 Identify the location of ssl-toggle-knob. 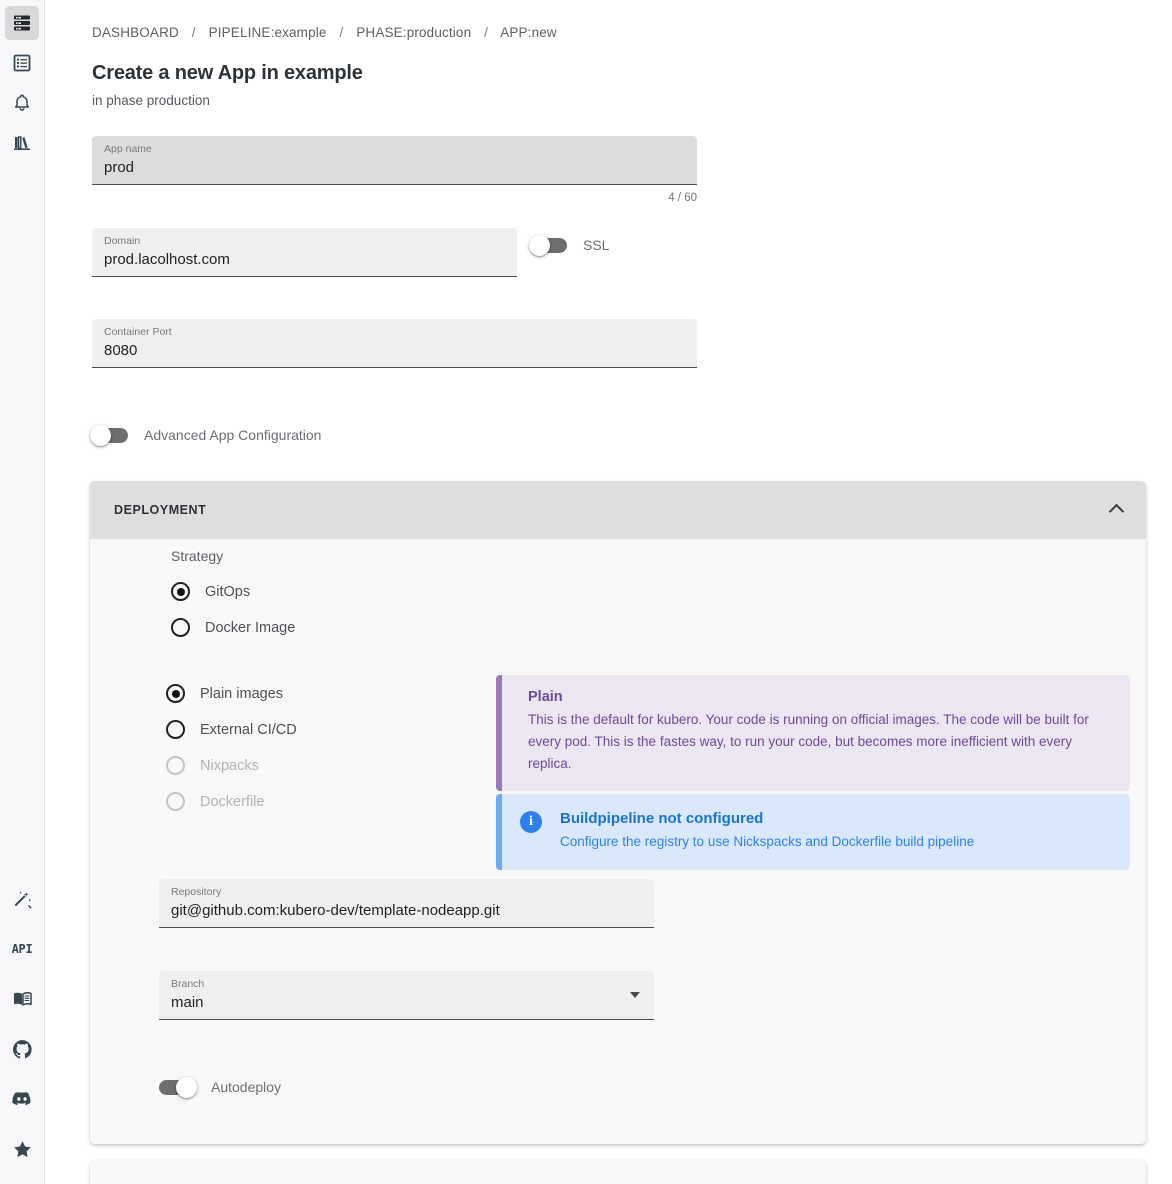
(539, 245).